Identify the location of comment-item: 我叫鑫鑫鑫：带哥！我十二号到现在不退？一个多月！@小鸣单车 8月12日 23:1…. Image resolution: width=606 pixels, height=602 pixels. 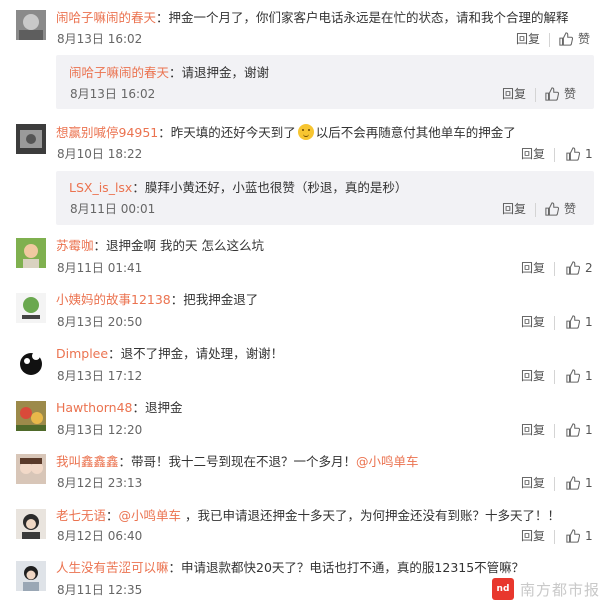
(303, 473).